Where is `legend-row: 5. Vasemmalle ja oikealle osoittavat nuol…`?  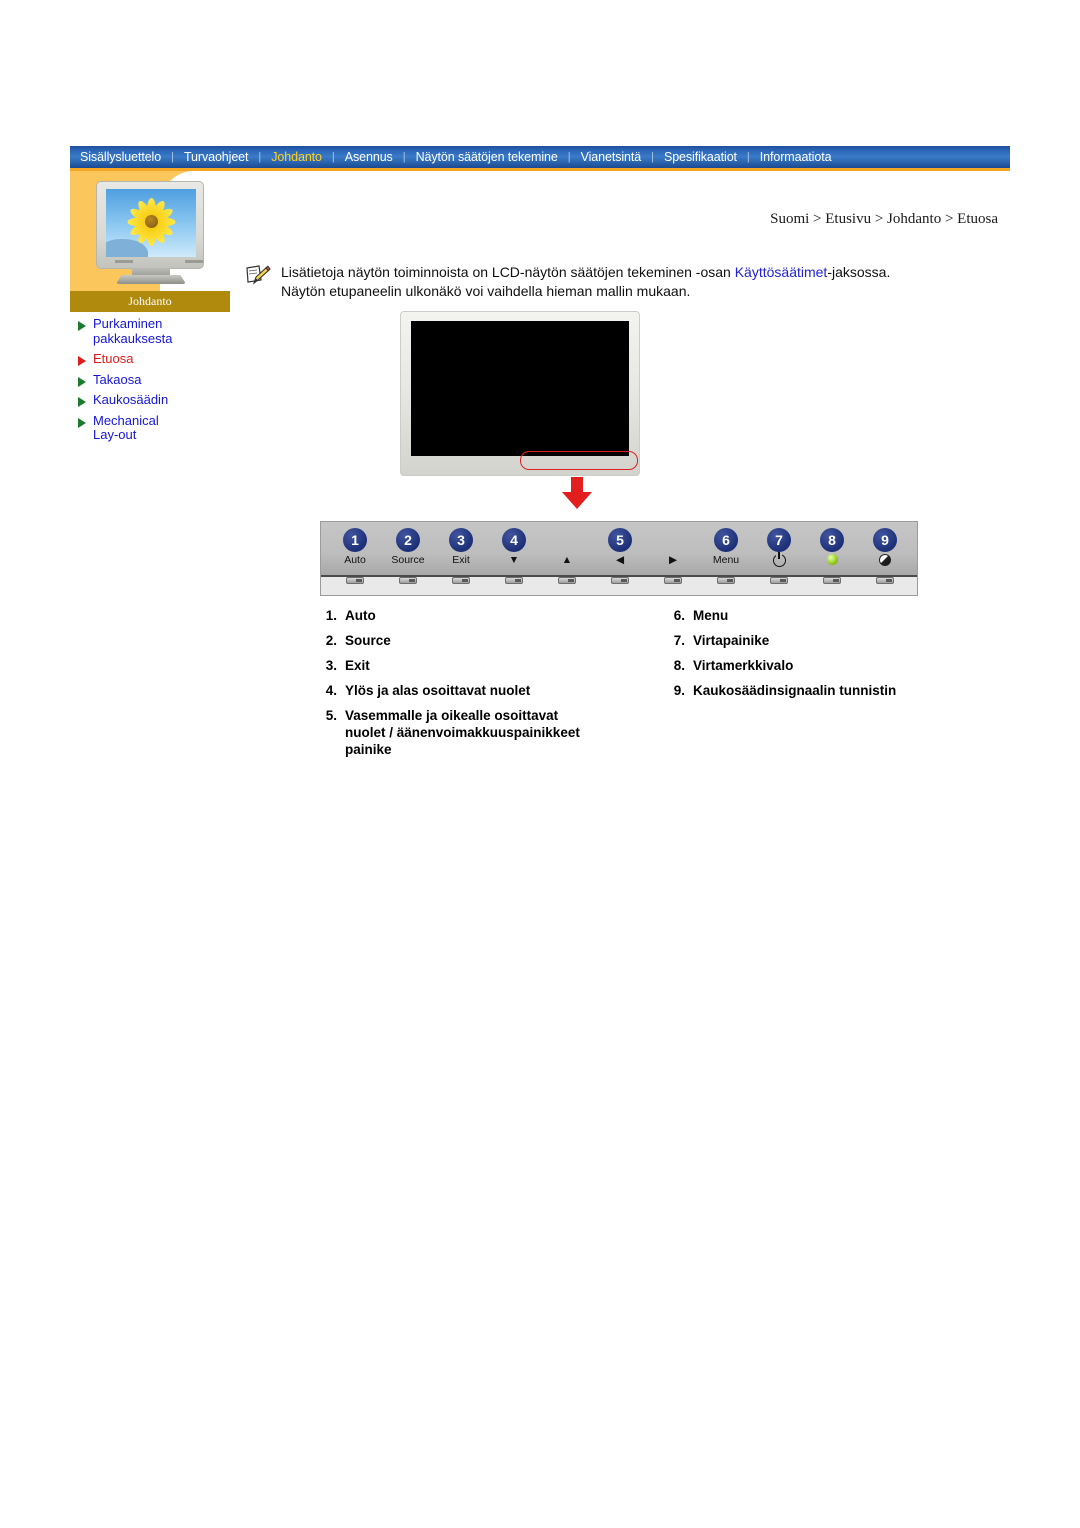
legend-row: 5. Vasemmalle ja oikealle osoittavat nuol… is located at coordinates (475, 732).